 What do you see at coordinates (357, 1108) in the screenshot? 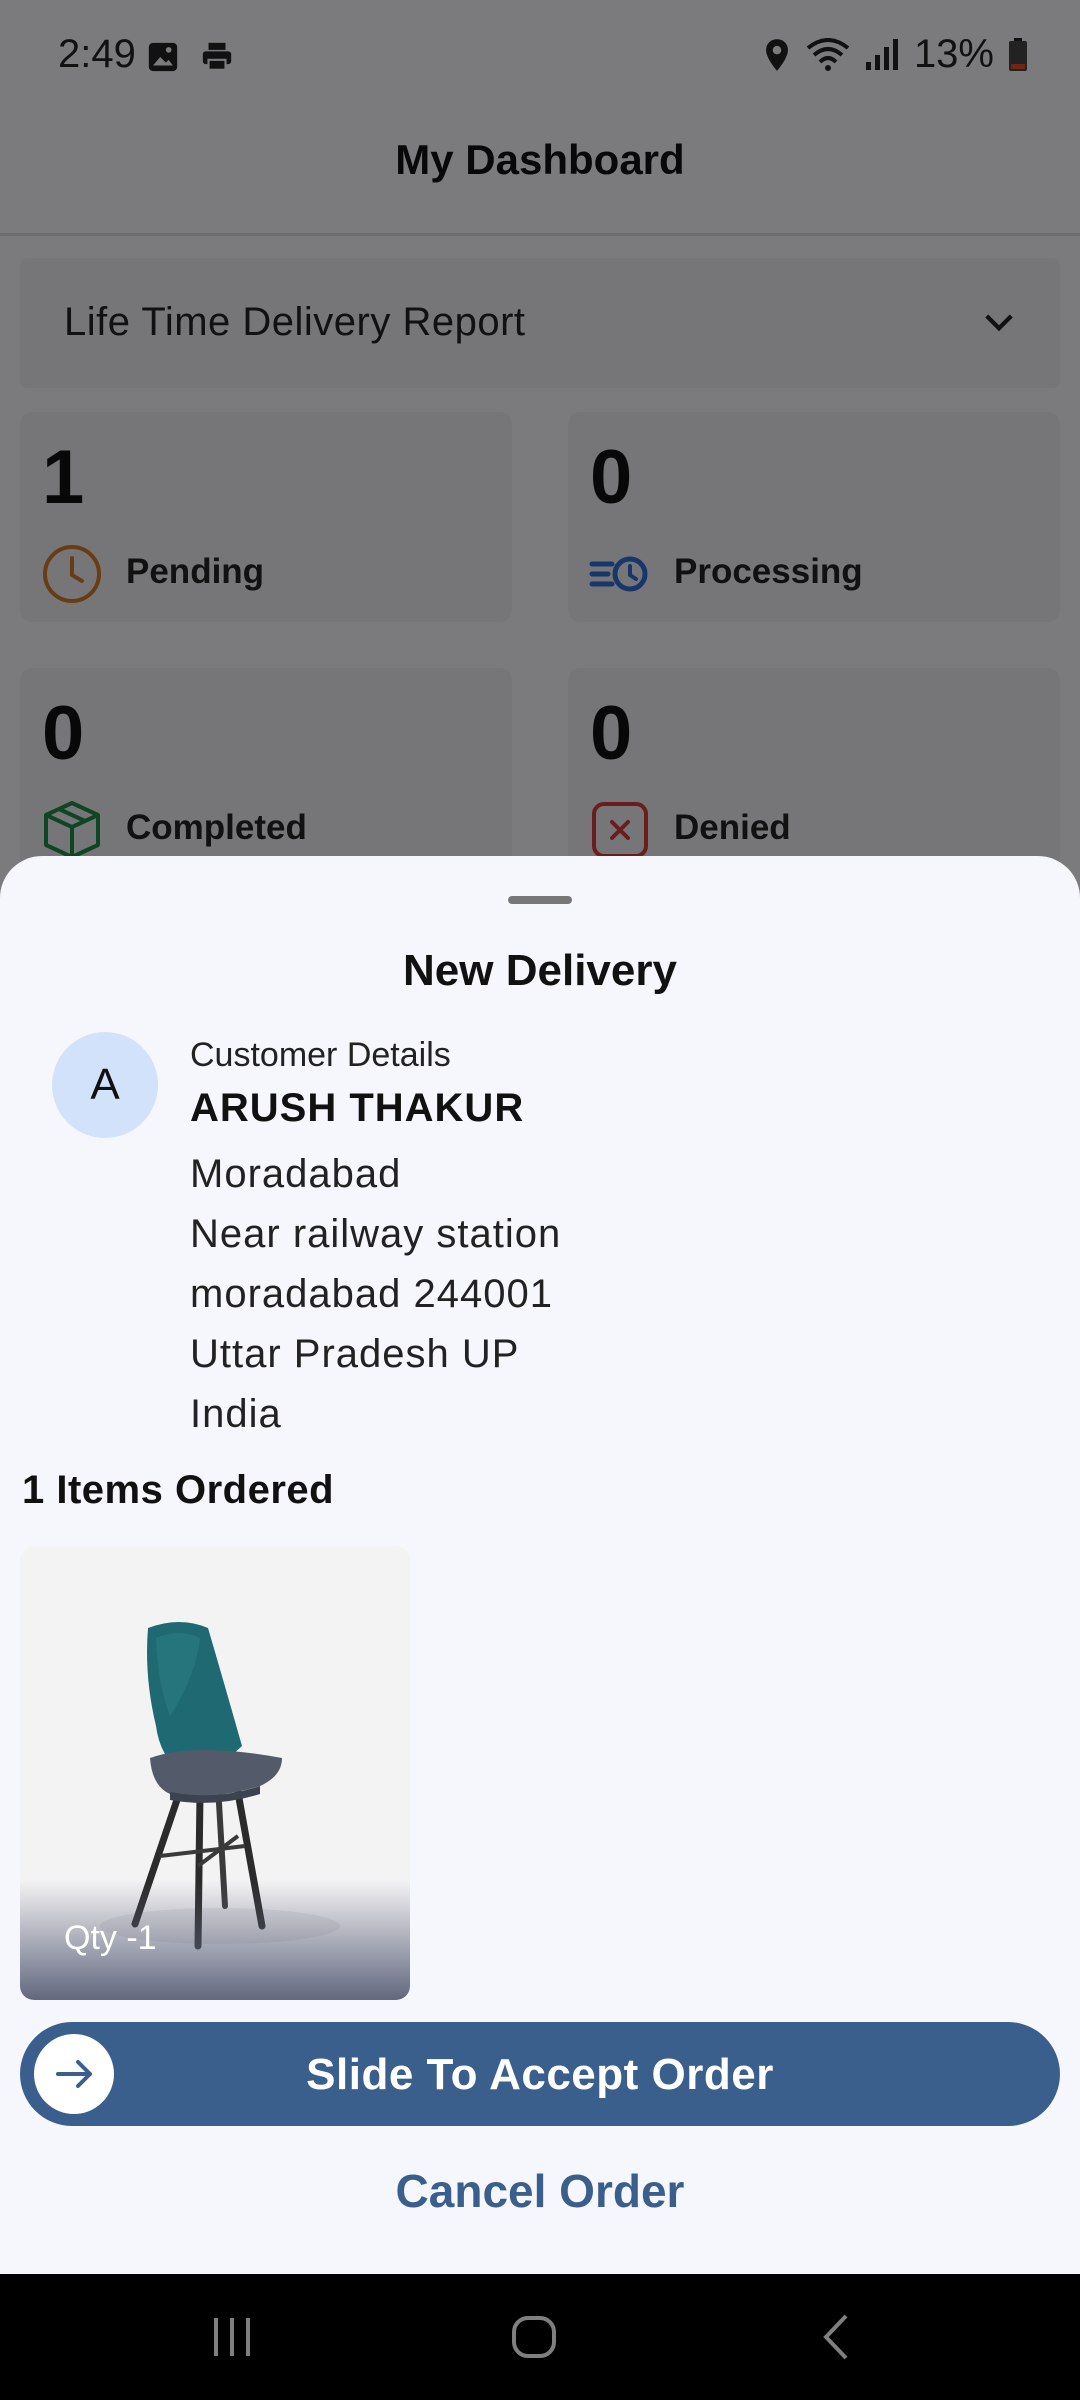
I see `customer-name: ARUSH THAKUR` at bounding box center [357, 1108].